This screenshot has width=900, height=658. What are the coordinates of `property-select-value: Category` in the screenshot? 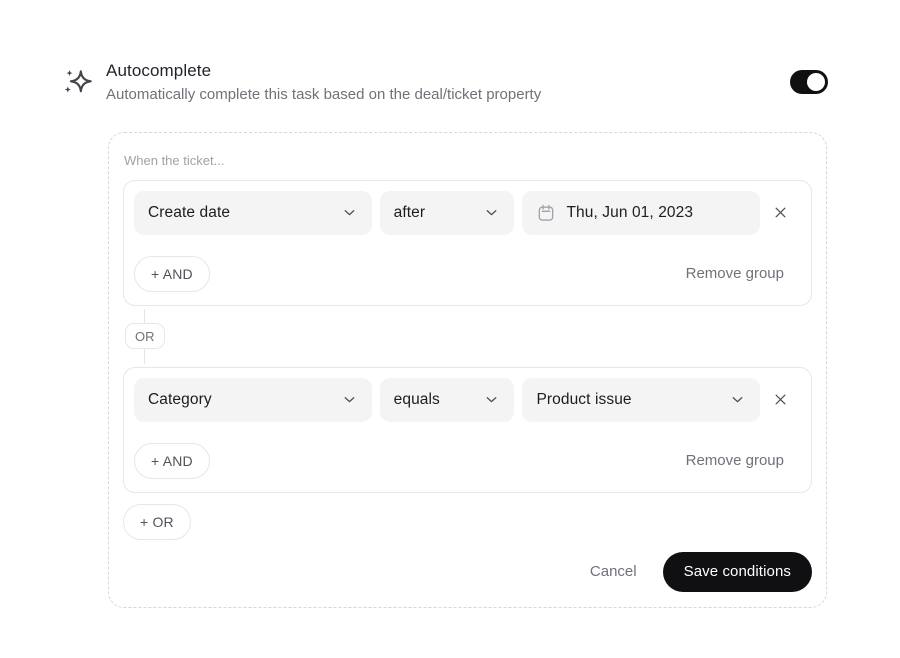 It's located at (180, 399).